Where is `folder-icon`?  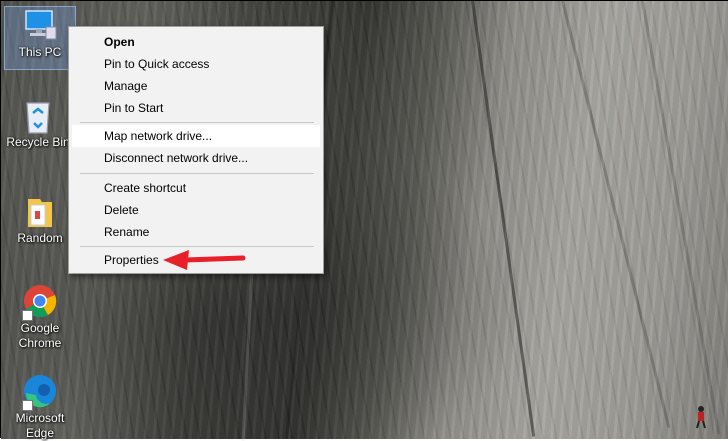
folder-icon is located at coordinates (40, 211).